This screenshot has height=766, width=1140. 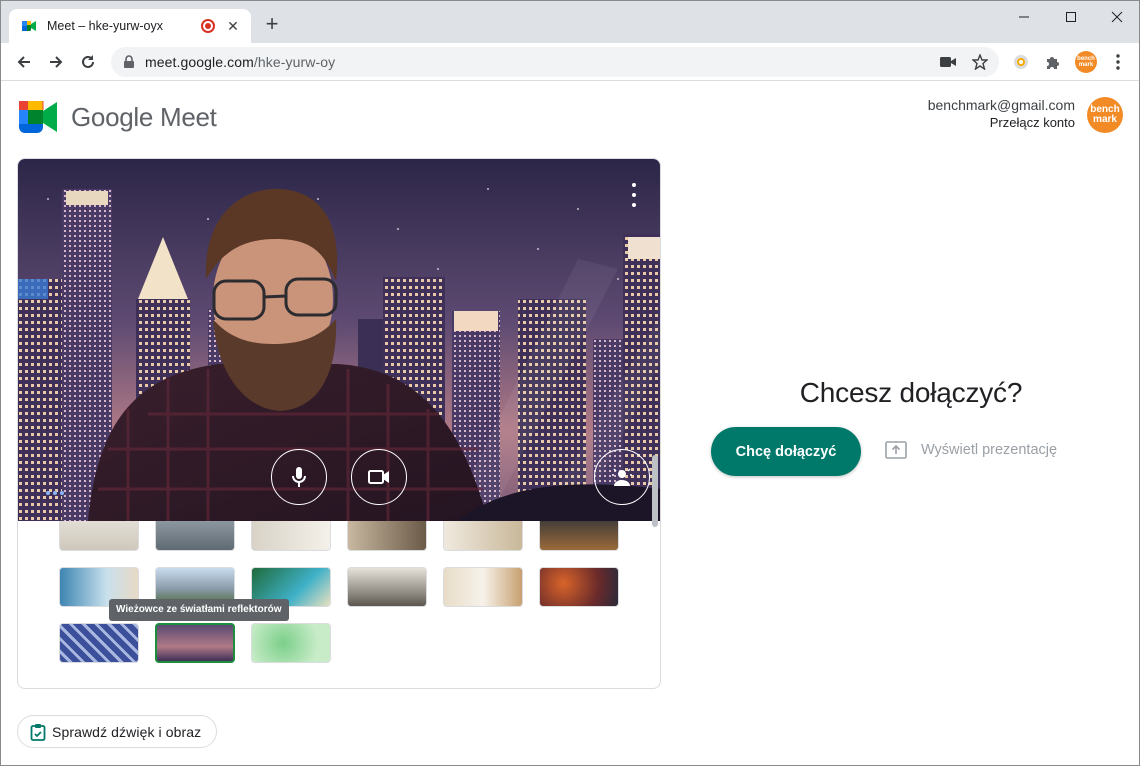 I want to click on tab-strip: Meet – hke-yurw-oyx ✕ +, so click(x=570, y=22).